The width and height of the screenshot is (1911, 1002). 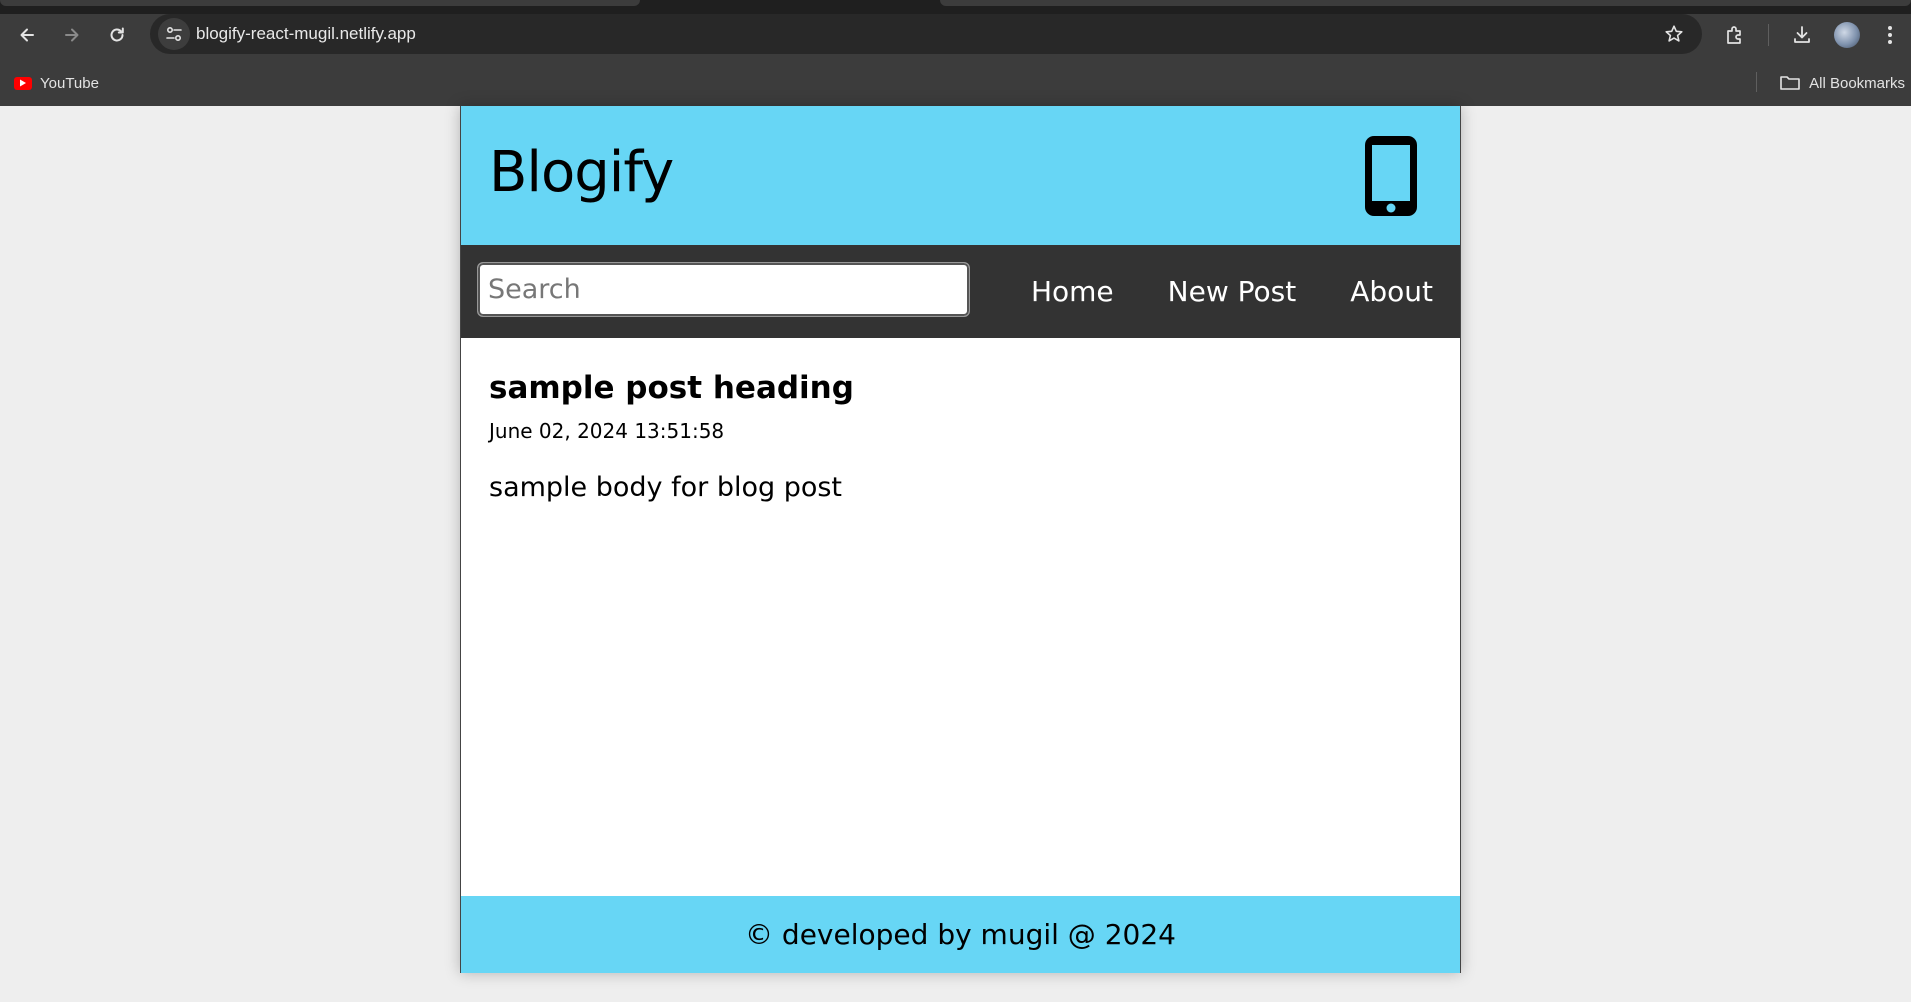 I want to click on folder-icon, so click(x=1790, y=83).